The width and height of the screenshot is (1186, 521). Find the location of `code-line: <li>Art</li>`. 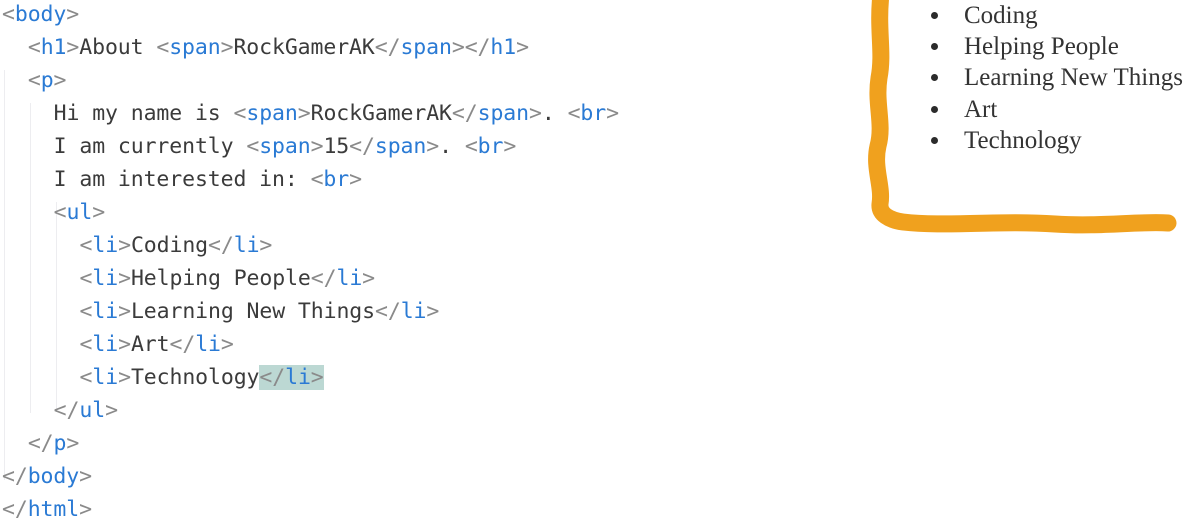

code-line: <li>Art</li> is located at coordinates (390, 344).